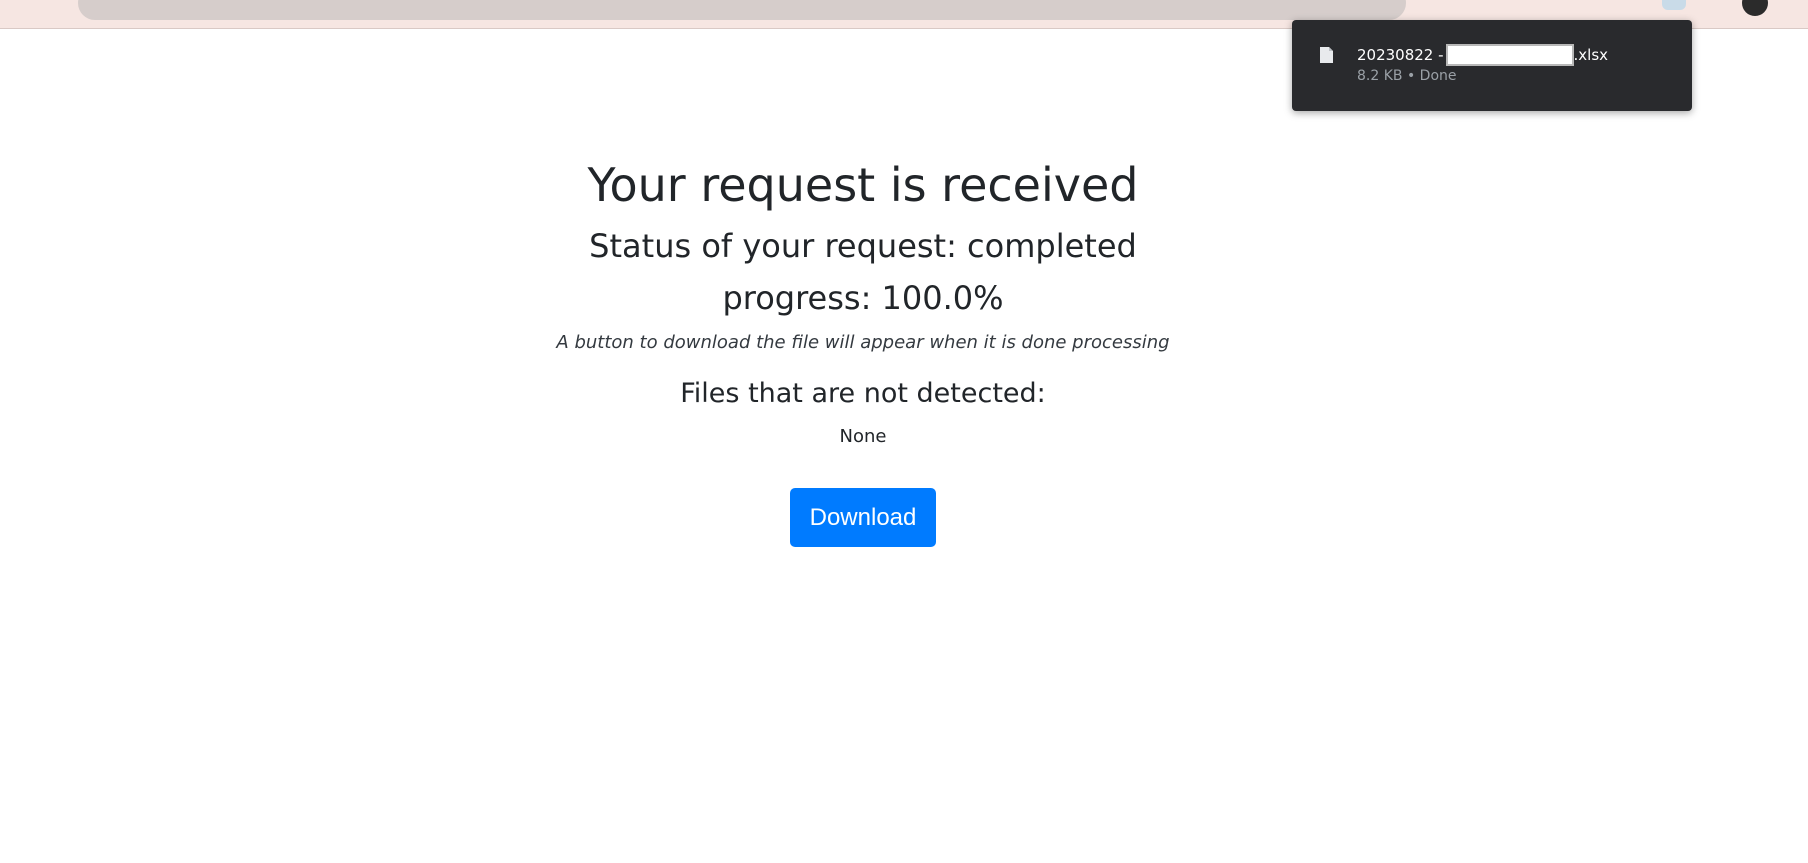 Image resolution: width=1808 pixels, height=863 pixels. I want to click on request-status: Status of your request: completed, so click(863, 246).